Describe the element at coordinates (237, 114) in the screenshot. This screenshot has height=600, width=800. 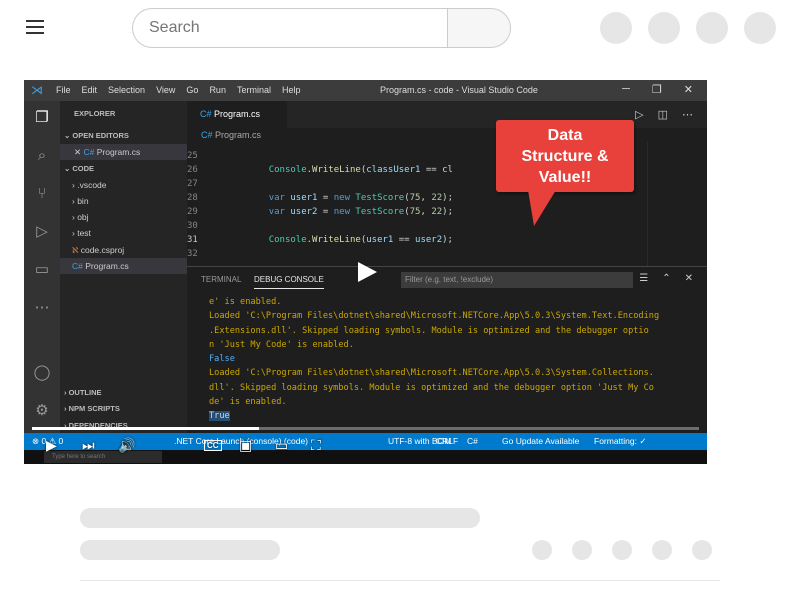
I see `editor-tab: C# Program.cs` at that location.